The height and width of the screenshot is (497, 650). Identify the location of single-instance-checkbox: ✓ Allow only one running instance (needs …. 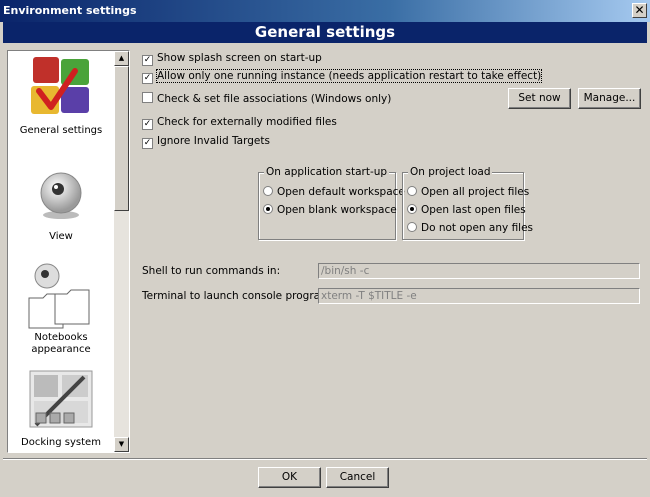
(342, 76).